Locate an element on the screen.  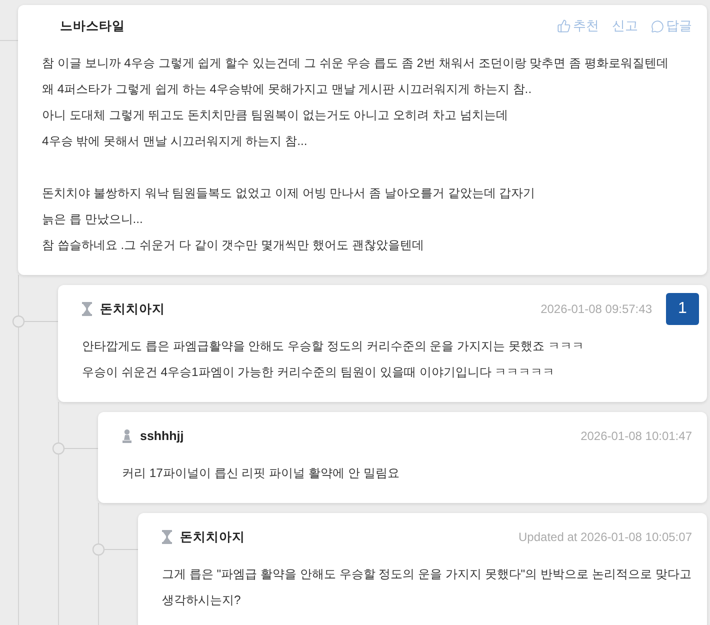
comment-text: 그게 릅은 "파엠급 활약을 안해도 우승할 정도의 운을 가지지 못했다"의 반박으로 논리적으로 맞다고 생각하시는지? is located at coordinates (427, 587).